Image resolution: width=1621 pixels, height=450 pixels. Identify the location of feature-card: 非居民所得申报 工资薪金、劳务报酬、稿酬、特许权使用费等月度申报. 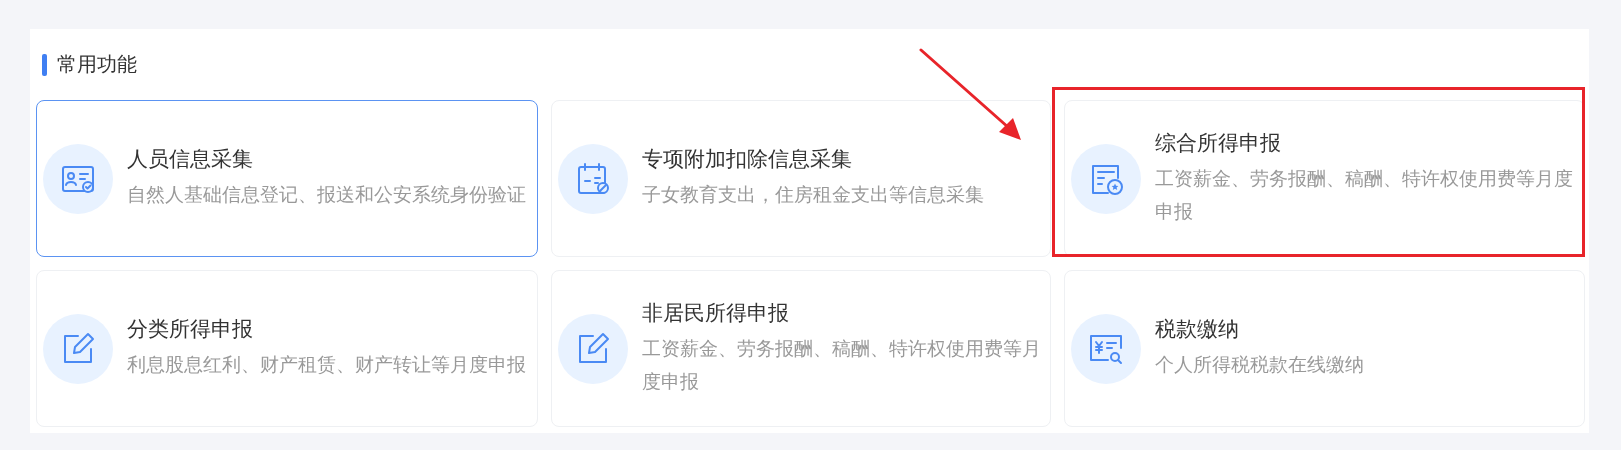
(801, 348).